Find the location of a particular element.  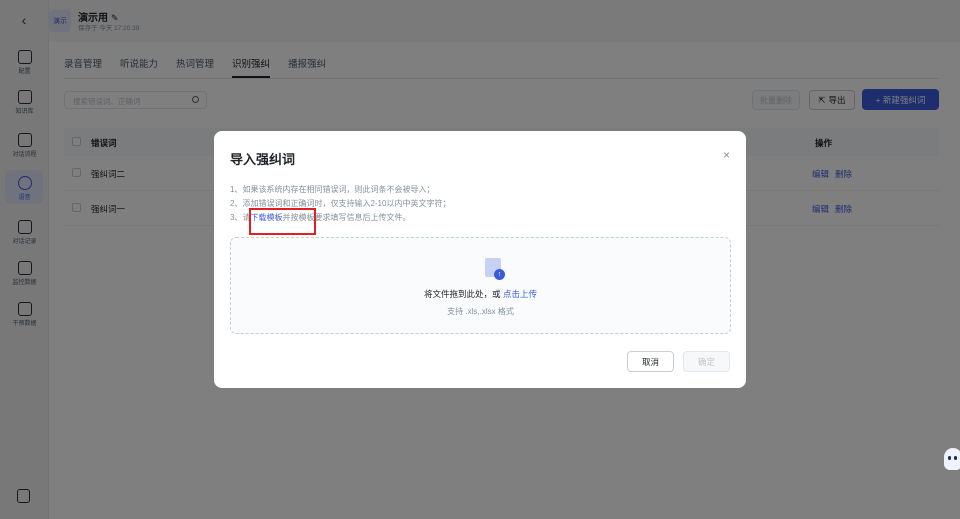

tip-3-prefix: 3、请 is located at coordinates (240, 217).